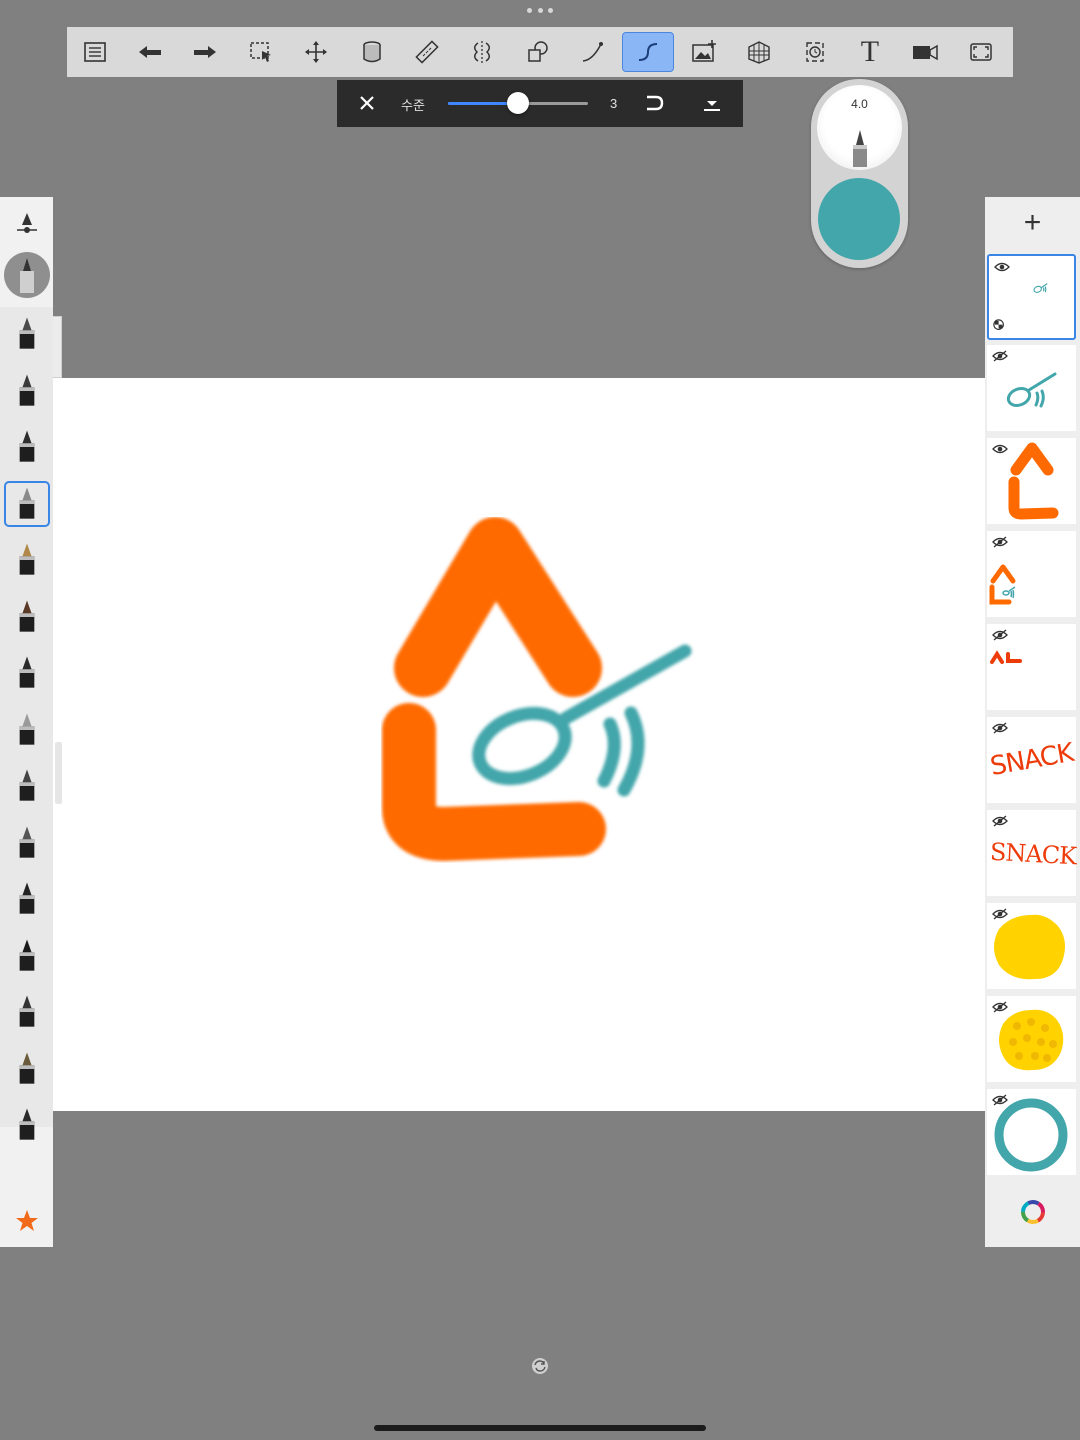 The width and height of the screenshot is (1080, 1440). Describe the element at coordinates (58, 773) in the screenshot. I see `canvas-side-handle` at that location.